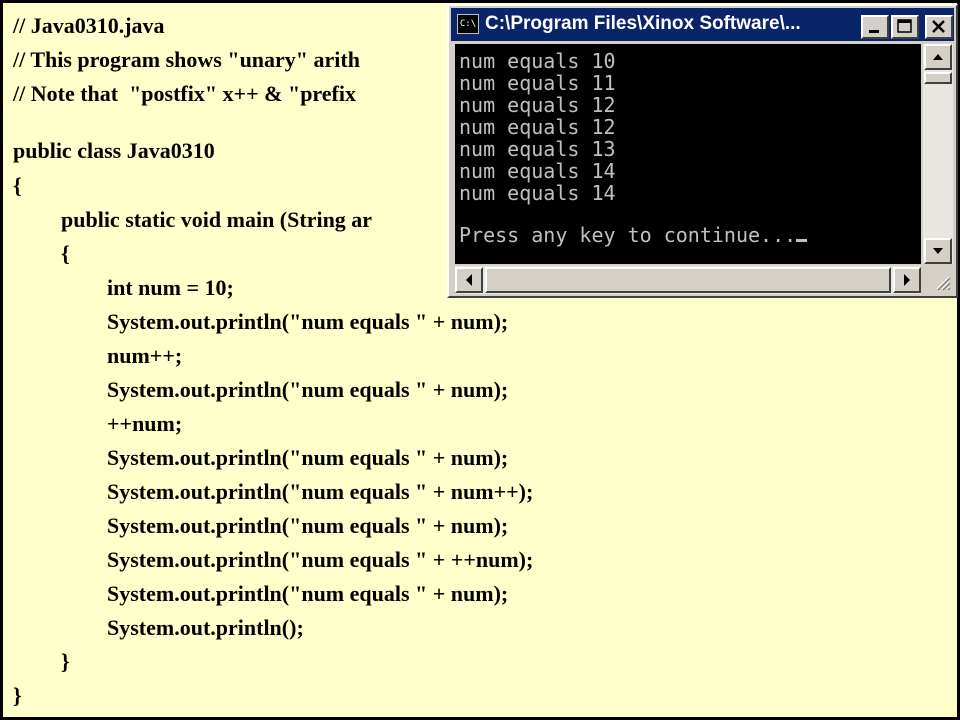  I want to click on scroll-up-button, so click(938, 57).